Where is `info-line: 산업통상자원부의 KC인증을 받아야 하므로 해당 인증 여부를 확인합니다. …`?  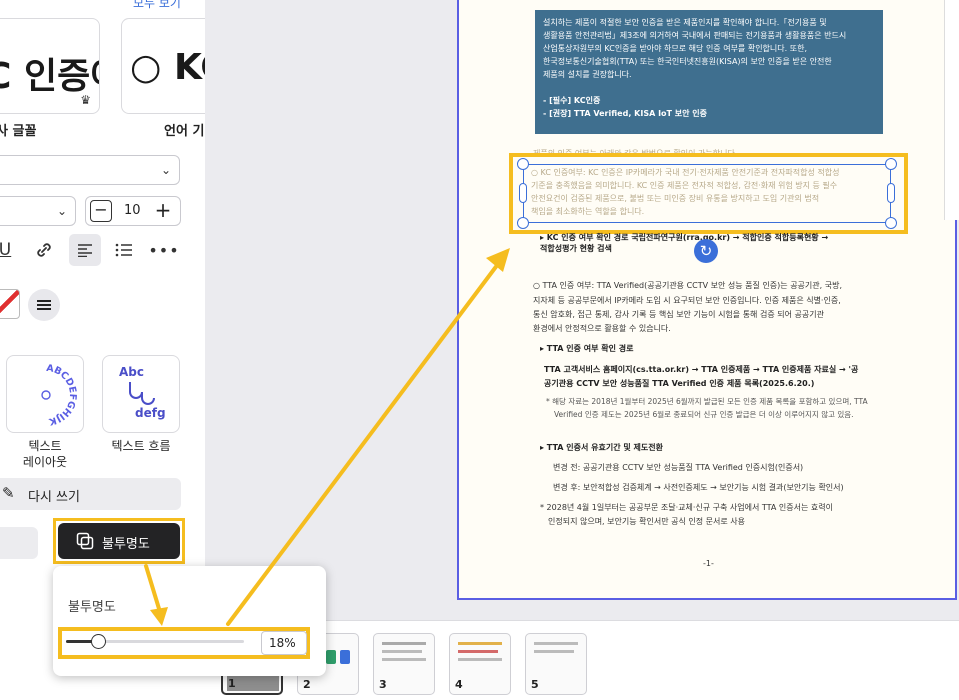
info-line: 산업통상자원부의 KC인증을 받아야 하므로 해당 인증 여부를 확인합니다. … is located at coordinates (675, 48).